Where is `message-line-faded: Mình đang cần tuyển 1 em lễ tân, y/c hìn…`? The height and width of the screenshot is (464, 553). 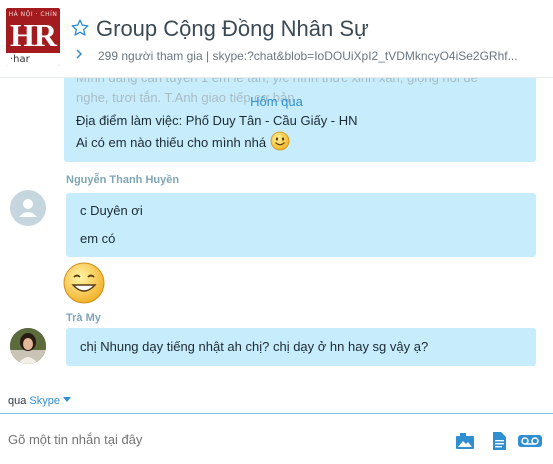
message-line-faded: Mình đang cần tuyển 1 em lễ tân, y/c hìn… is located at coordinates (300, 83).